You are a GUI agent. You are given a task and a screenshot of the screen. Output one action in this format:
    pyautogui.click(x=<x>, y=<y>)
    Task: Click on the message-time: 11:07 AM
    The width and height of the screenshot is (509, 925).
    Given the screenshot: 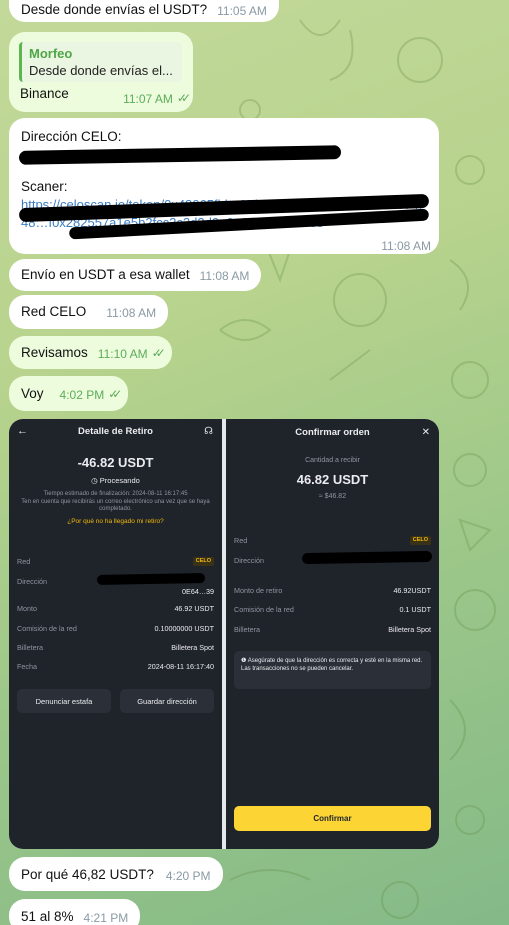 What is the action you would take?
    pyautogui.click(x=148, y=99)
    